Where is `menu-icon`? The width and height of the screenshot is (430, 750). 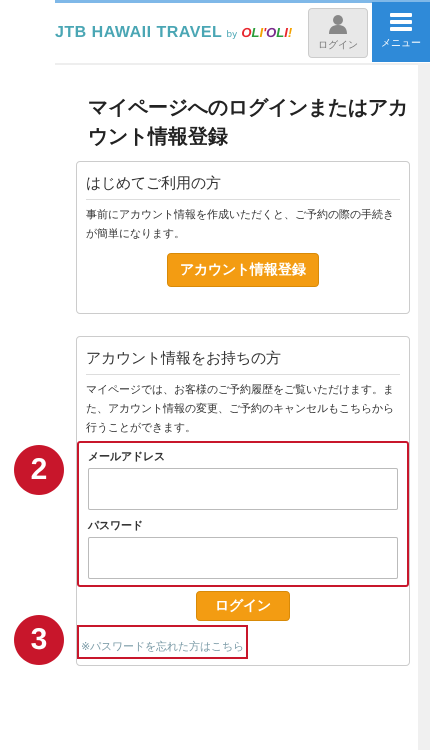
menu-icon is located at coordinates (401, 22).